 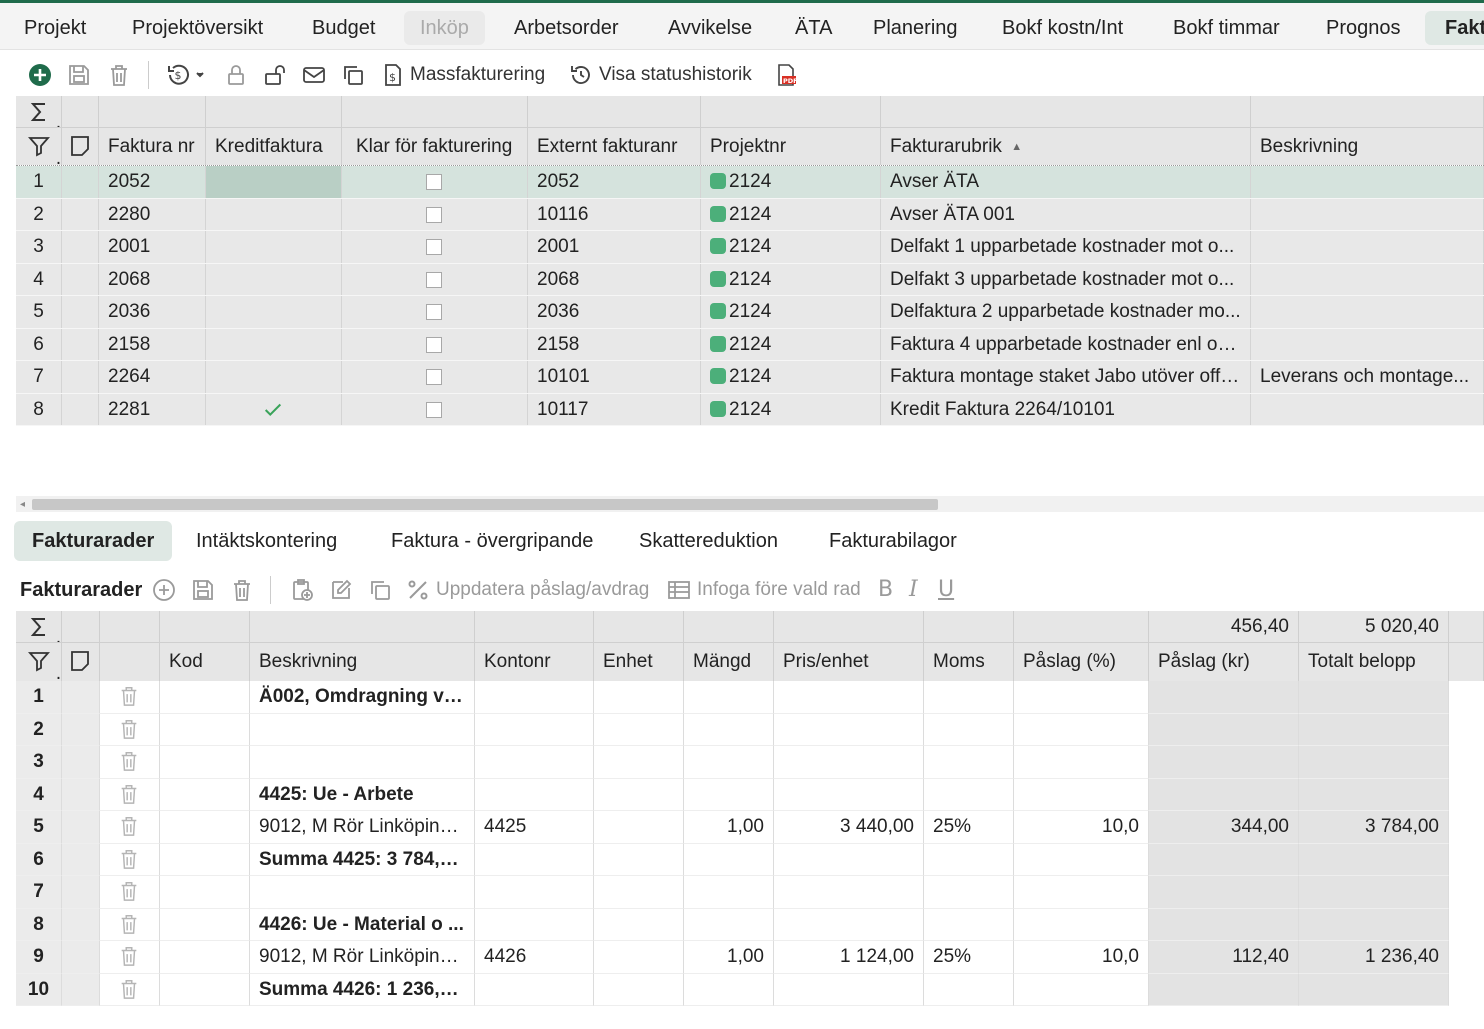 I want to click on pdf-icon: PDF, so click(x=786, y=75).